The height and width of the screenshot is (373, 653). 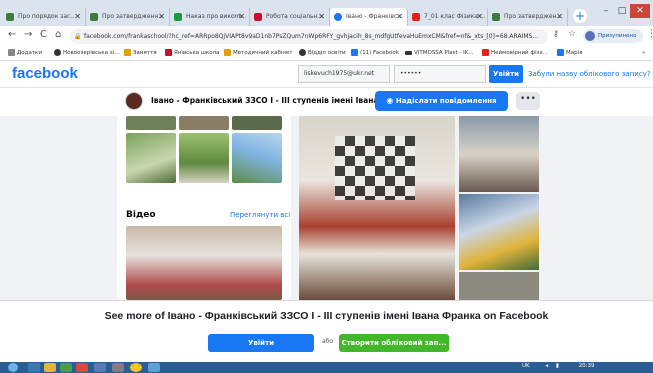 What do you see at coordinates (25, 53) in the screenshot?
I see `bookmark-apps: Додатки` at bounding box center [25, 53].